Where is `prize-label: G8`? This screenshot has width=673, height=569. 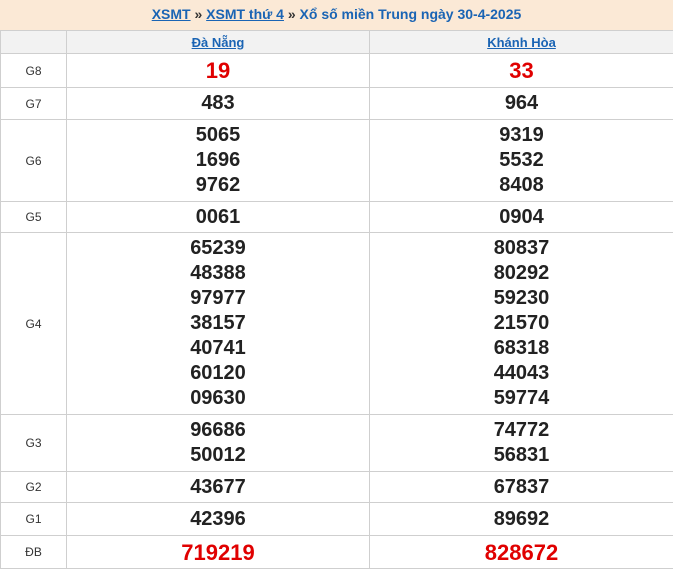 prize-label: G8 is located at coordinates (34, 71).